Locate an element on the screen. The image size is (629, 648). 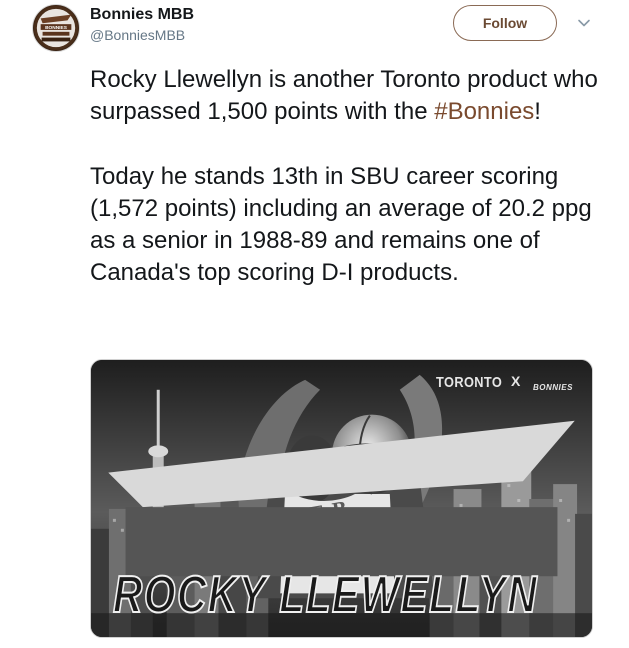
hashtag-link: #Bonnies is located at coordinates (484, 111).